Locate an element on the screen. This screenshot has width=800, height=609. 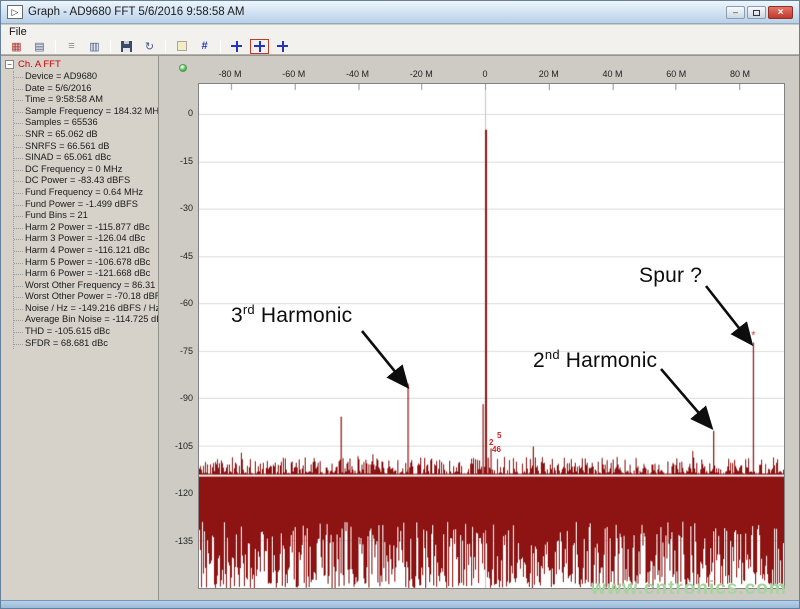
tree-item: Sample Frequency = 184.32 MHz is located at coordinates (86, 112).